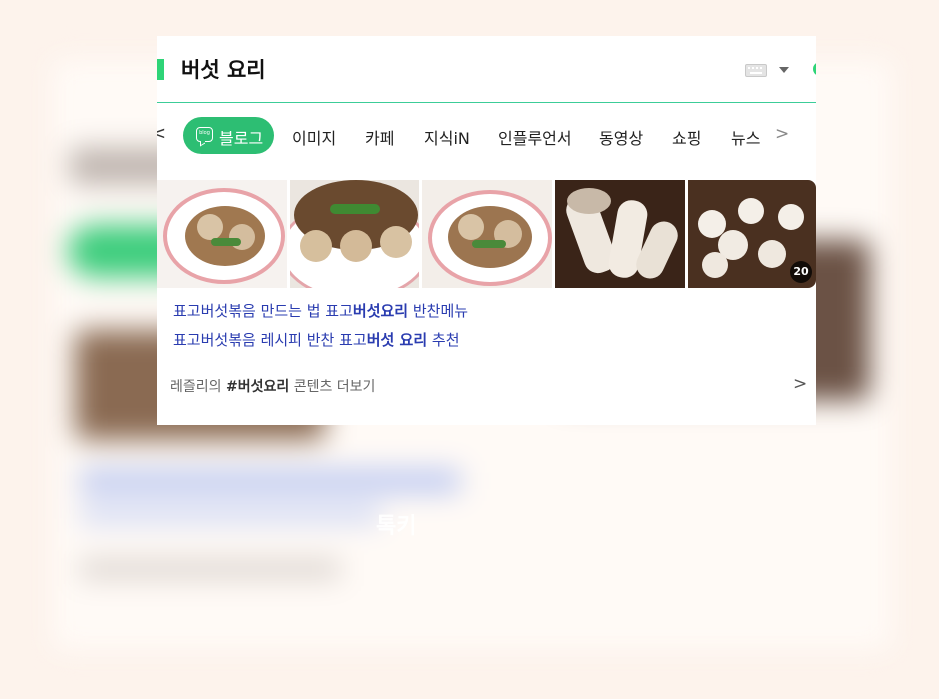  What do you see at coordinates (160, 69) in the screenshot?
I see `search-accent-bar` at bounding box center [160, 69].